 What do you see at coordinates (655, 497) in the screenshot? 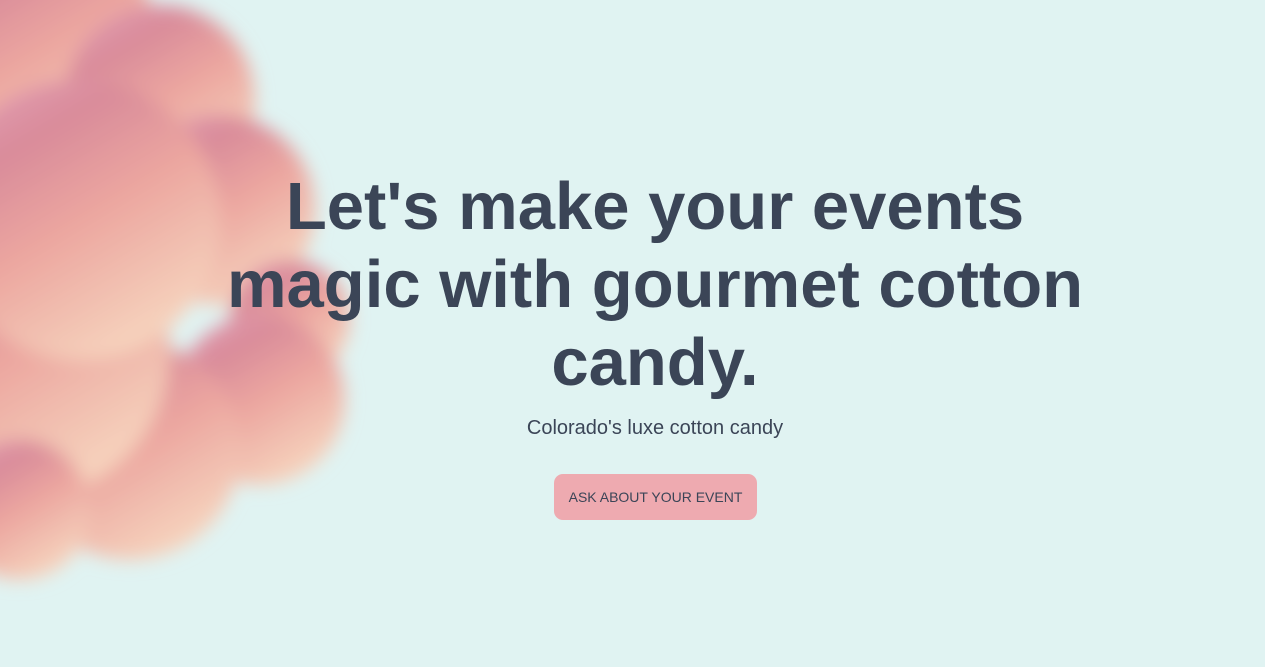
I see `ask-about-your-event-button: ASK ABOUT YOUR EVENT` at bounding box center [655, 497].